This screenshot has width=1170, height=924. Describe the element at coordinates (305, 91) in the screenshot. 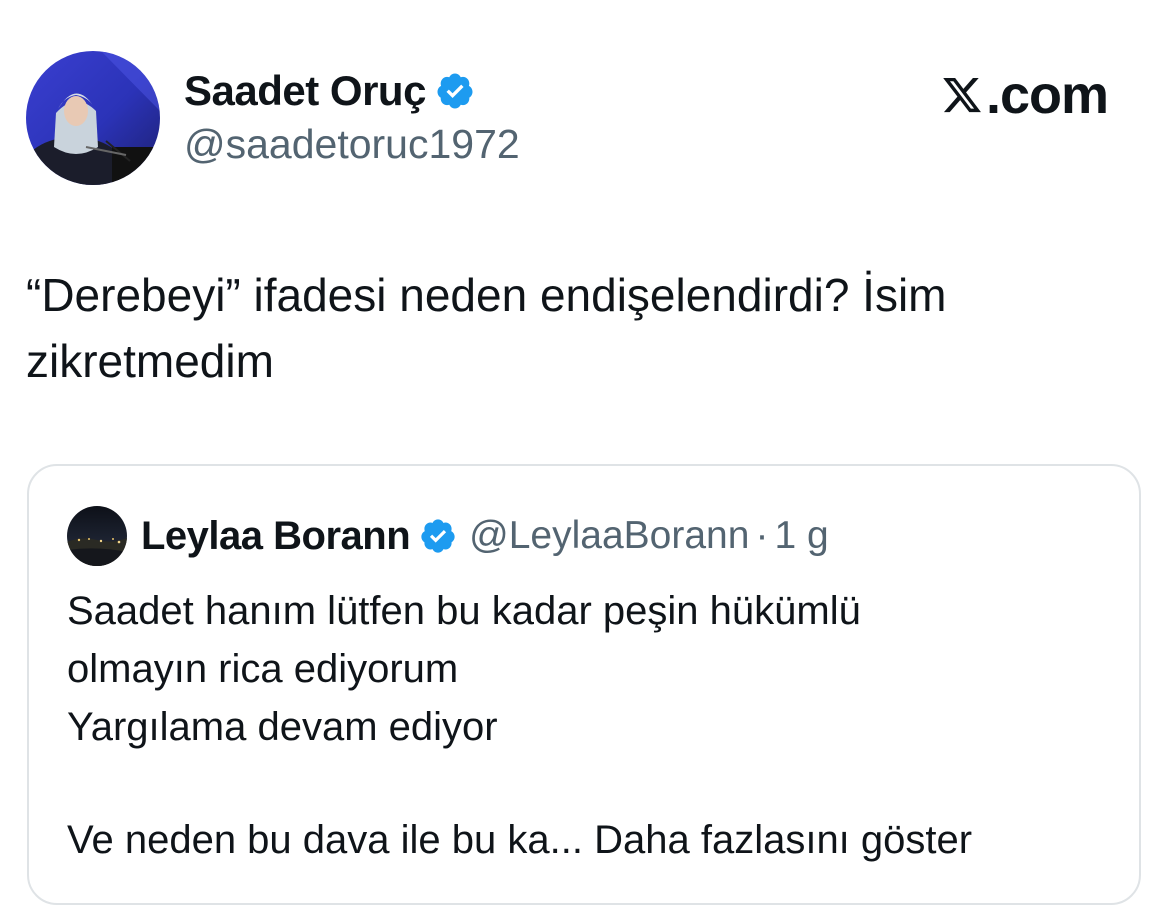

I see `author-name: Saadet Oruç` at that location.